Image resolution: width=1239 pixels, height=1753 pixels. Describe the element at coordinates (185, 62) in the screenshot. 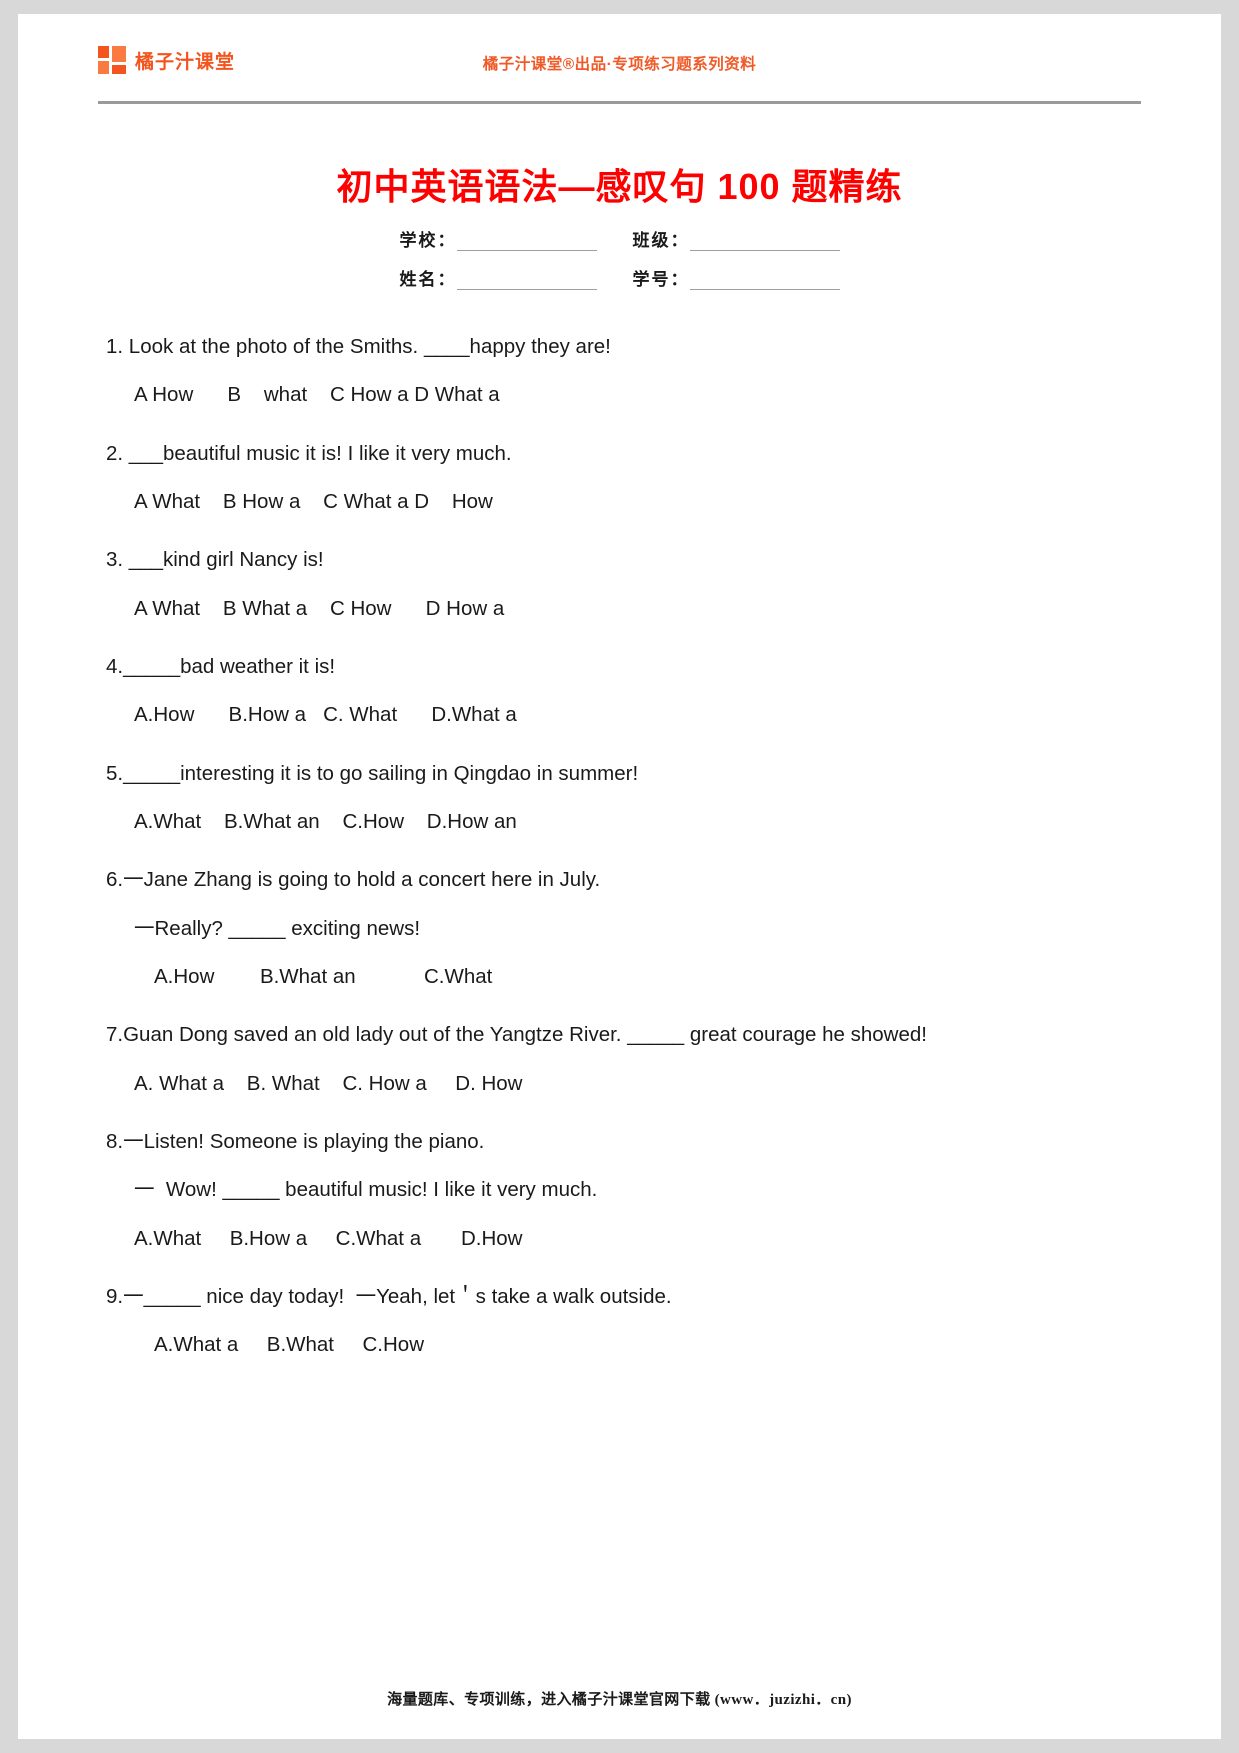

I see `brand-name: 橘子汁课堂` at that location.